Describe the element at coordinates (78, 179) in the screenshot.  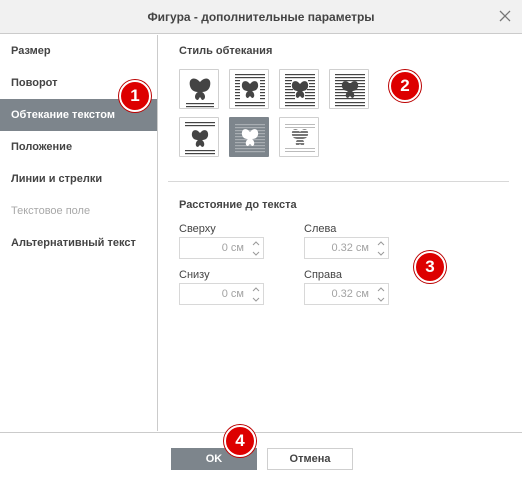
I see `sidebar-item-lines-arrows: Линии и стрелки` at that location.